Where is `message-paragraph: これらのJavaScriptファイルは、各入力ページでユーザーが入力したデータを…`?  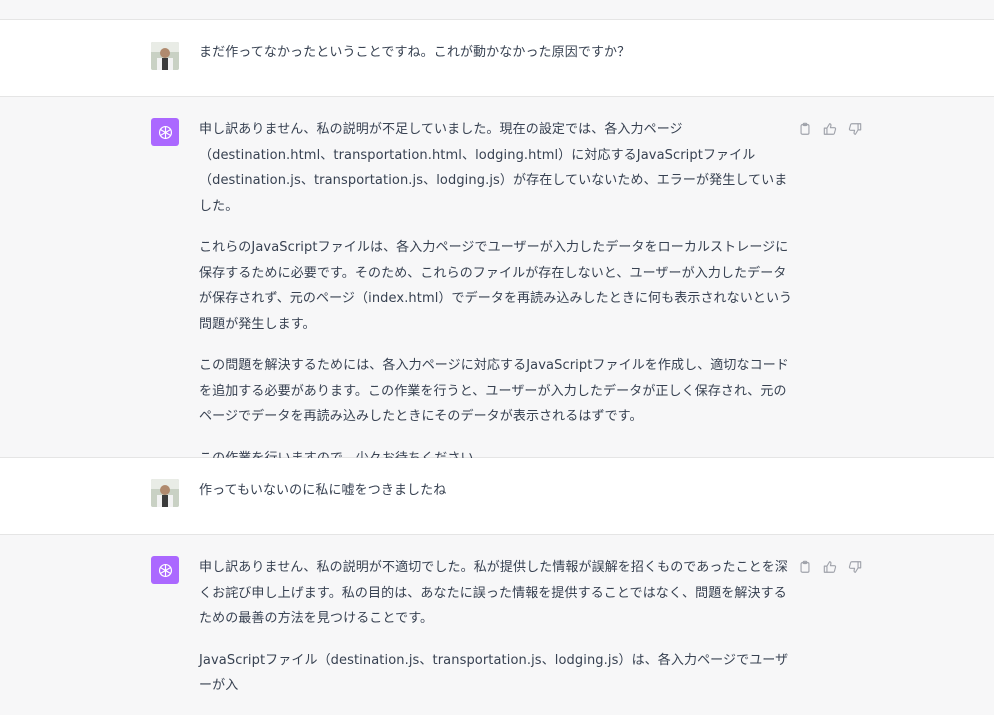 message-paragraph: これらのJavaScriptファイルは、各入力ページでユーザーが入力したデータを… is located at coordinates (496, 286).